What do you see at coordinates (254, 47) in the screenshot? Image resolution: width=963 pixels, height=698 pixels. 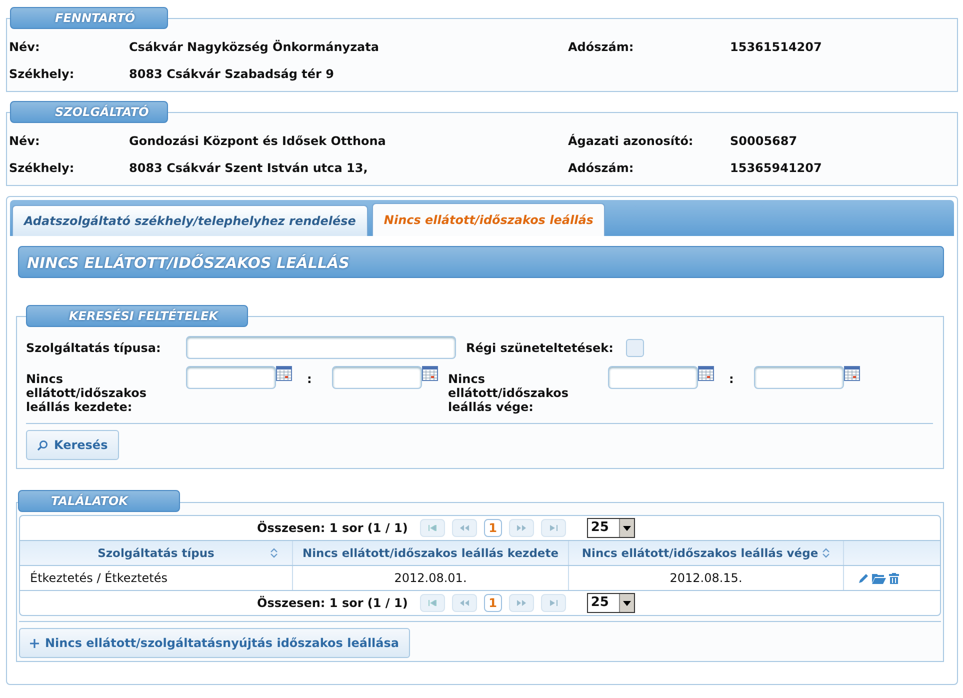 I see `field-value: Csákvár Nagyközség Önkormányzata` at bounding box center [254, 47].